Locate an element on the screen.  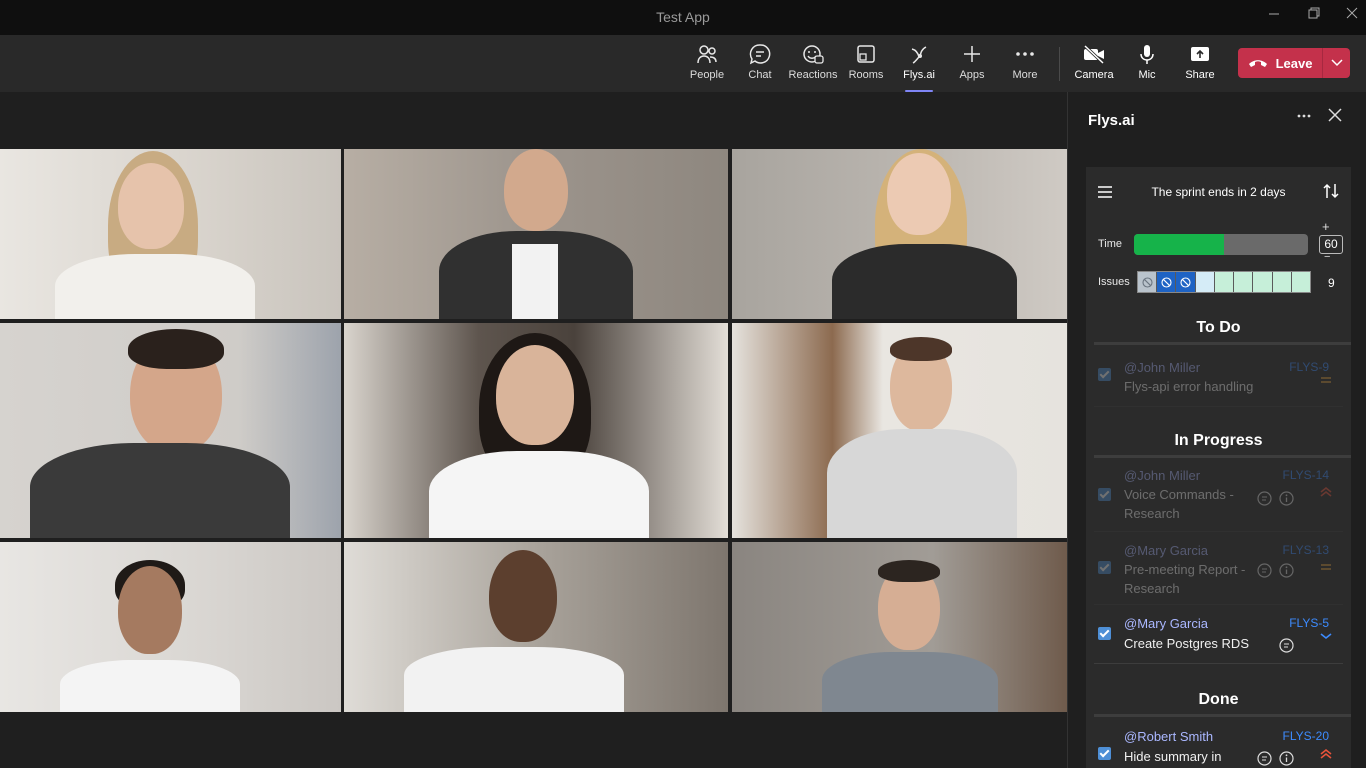
list-item: @Robert Smith FLYS-20 Hide summary in is located at coordinates (1218, 743).